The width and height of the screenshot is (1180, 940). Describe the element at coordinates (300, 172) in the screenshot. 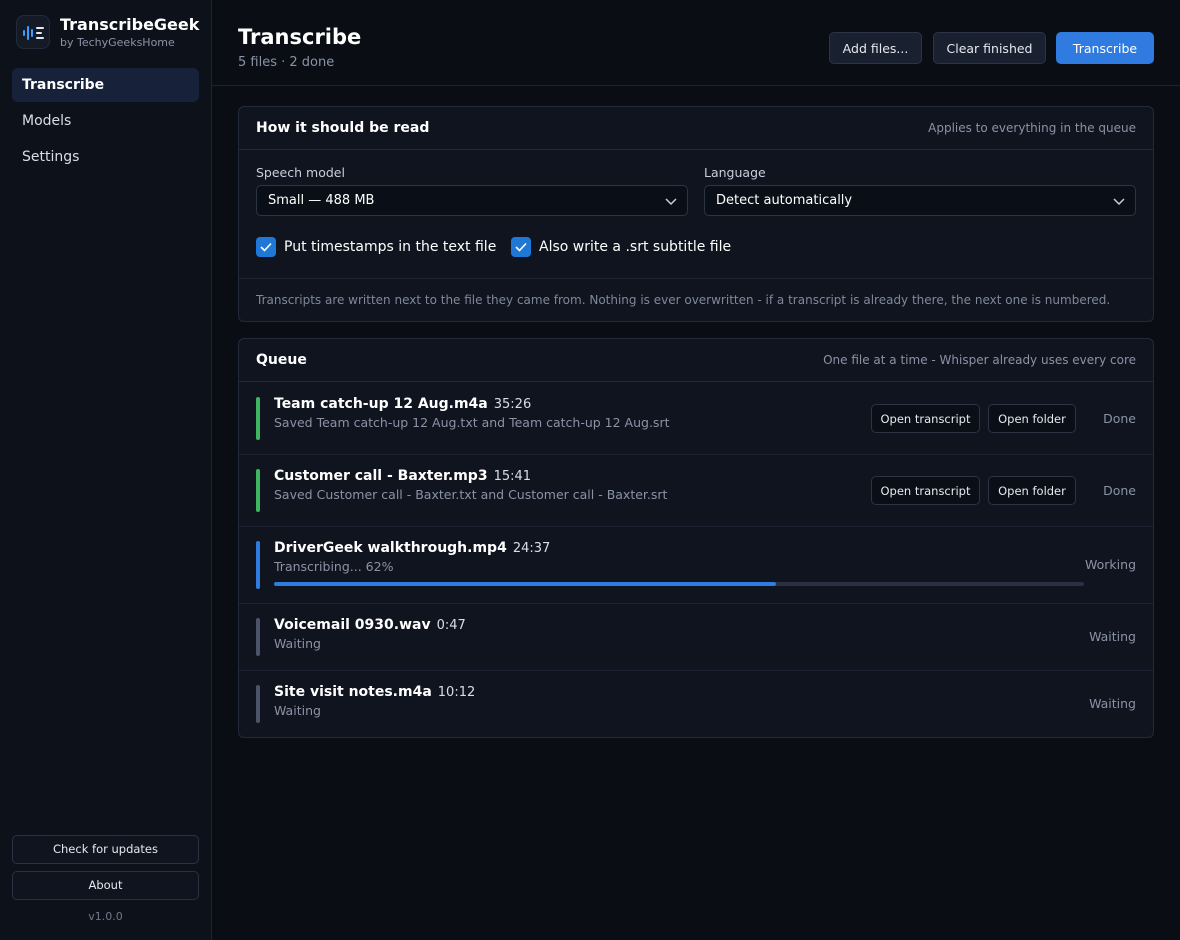

I see `speech-model-label: Speech model` at that location.